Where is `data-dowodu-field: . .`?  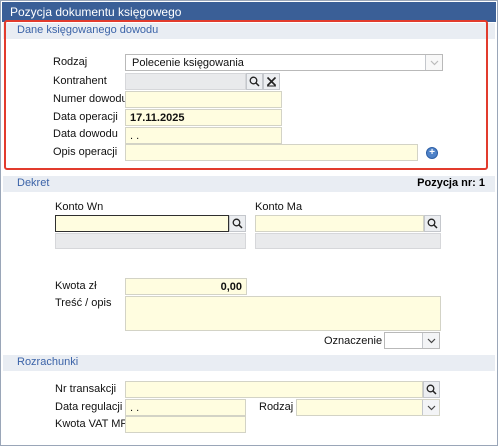
data-dowodu-field: . . is located at coordinates (203, 135).